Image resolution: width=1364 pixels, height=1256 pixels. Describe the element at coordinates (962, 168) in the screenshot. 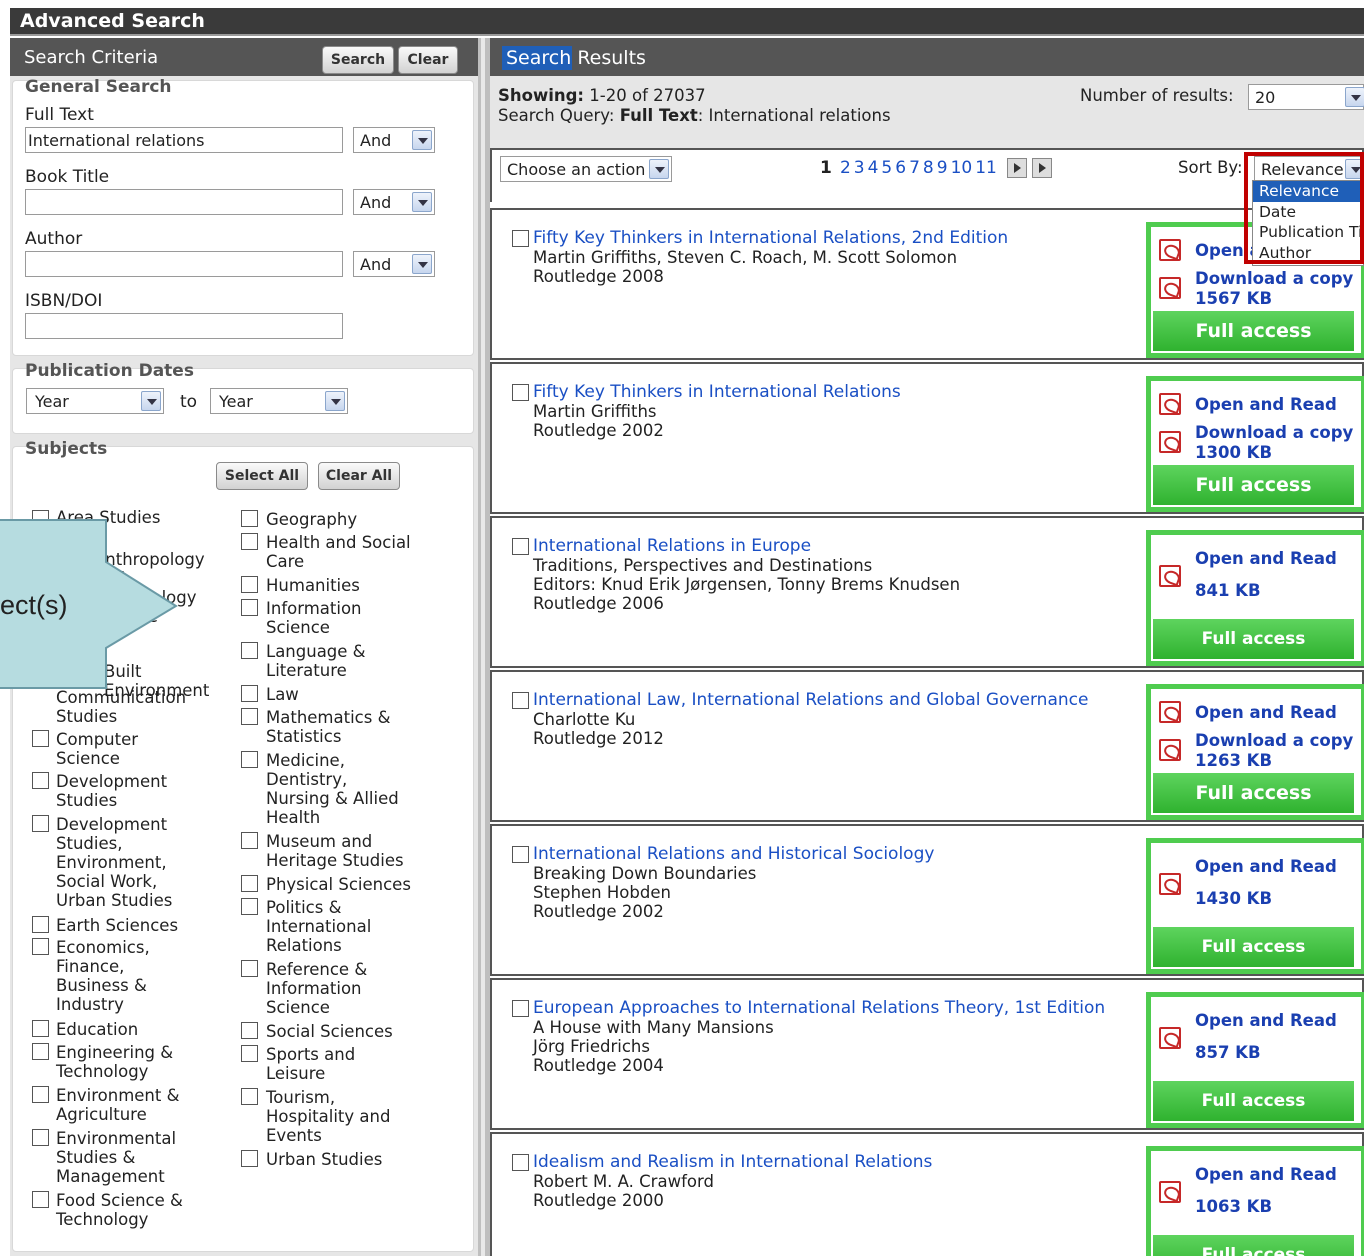

I see `page-link: 10` at that location.